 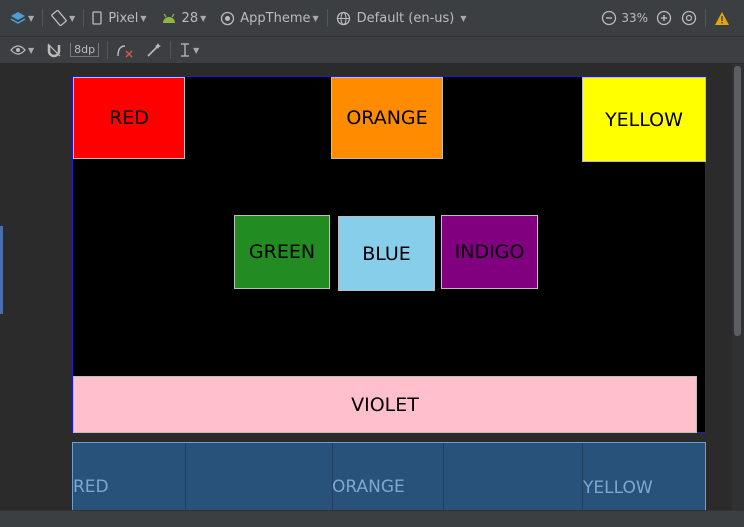 I want to click on red-box: RED, so click(x=129, y=118).